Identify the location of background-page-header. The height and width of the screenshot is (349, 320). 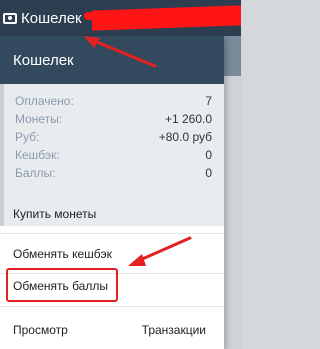
(232, 56).